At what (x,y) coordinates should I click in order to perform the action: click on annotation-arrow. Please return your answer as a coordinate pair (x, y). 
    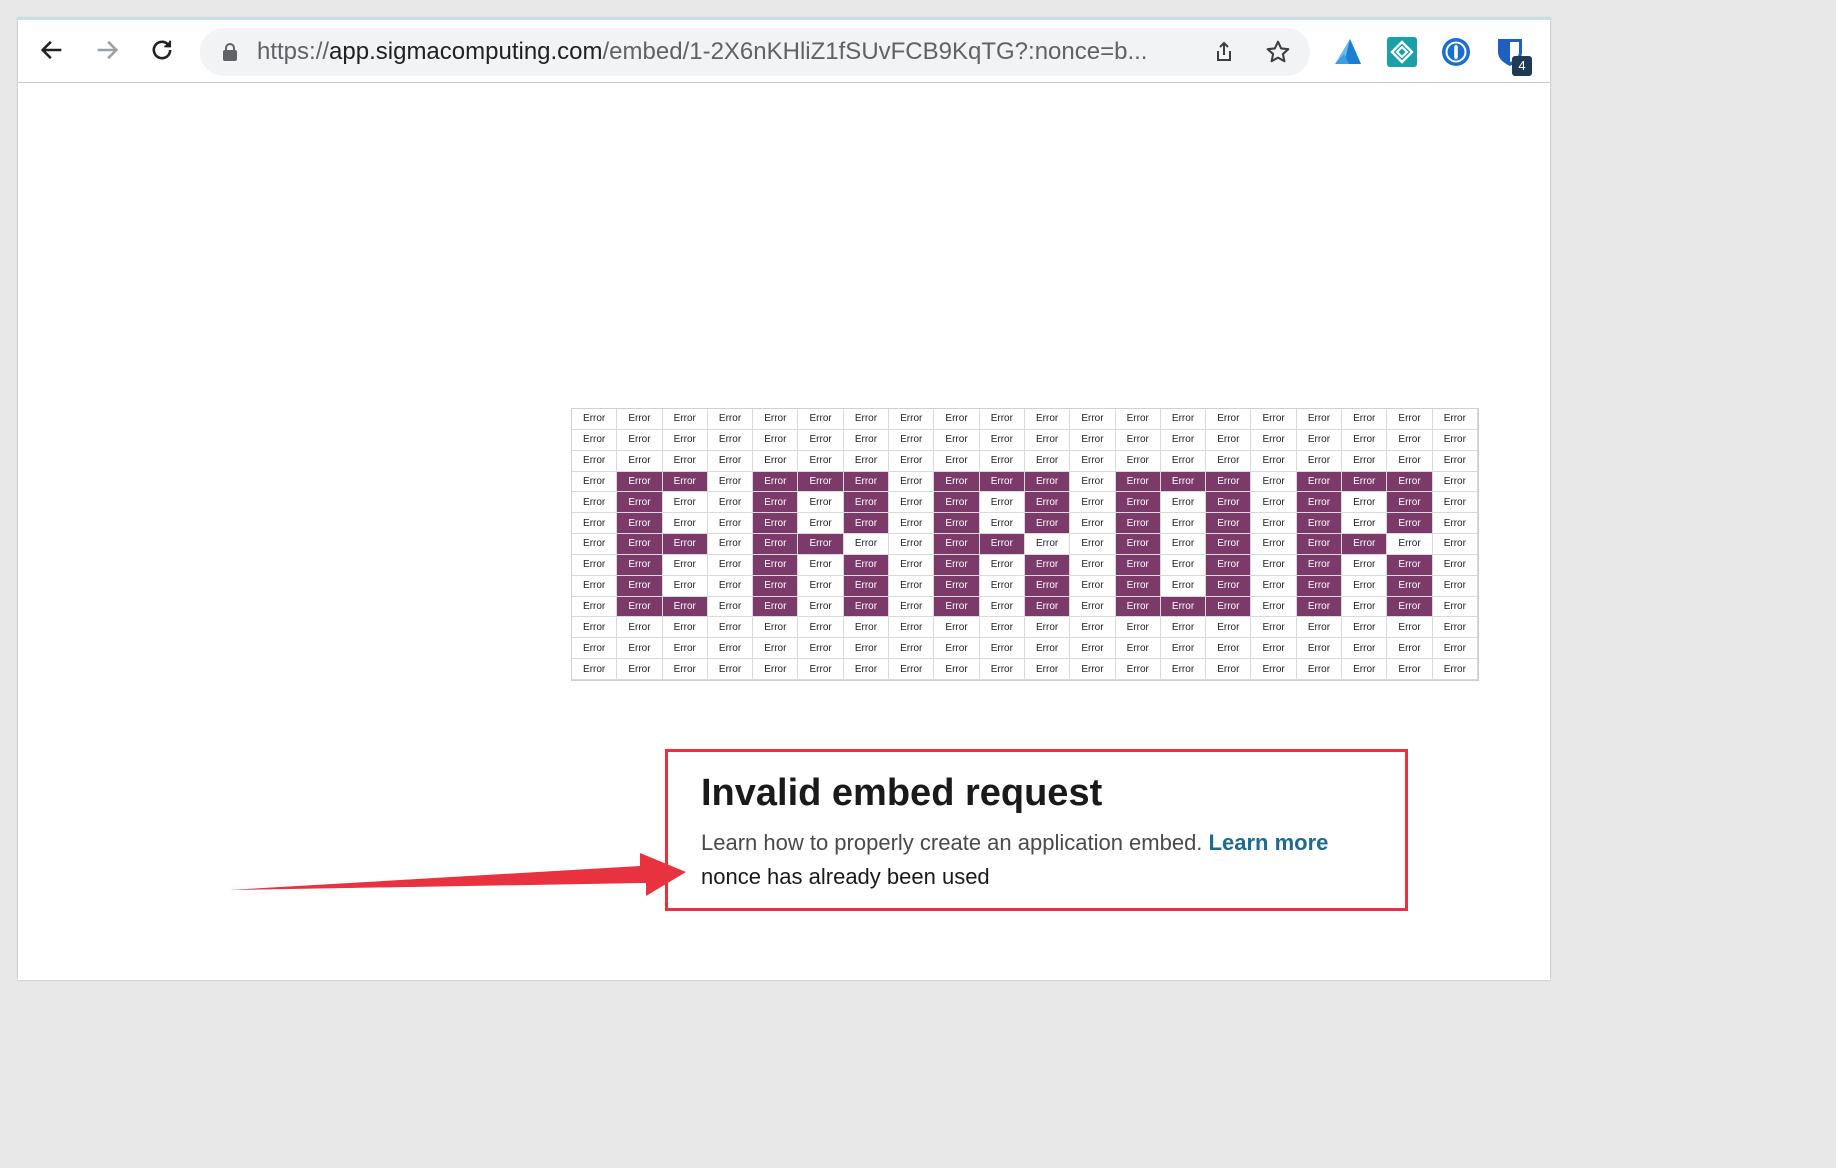
    Looking at the image, I should click on (457, 874).